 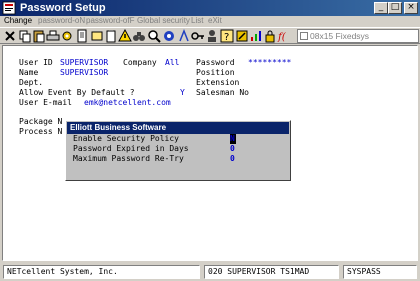 What do you see at coordinates (84, 72) in the screenshot?
I see `name-value: SUPERVISOR` at bounding box center [84, 72].